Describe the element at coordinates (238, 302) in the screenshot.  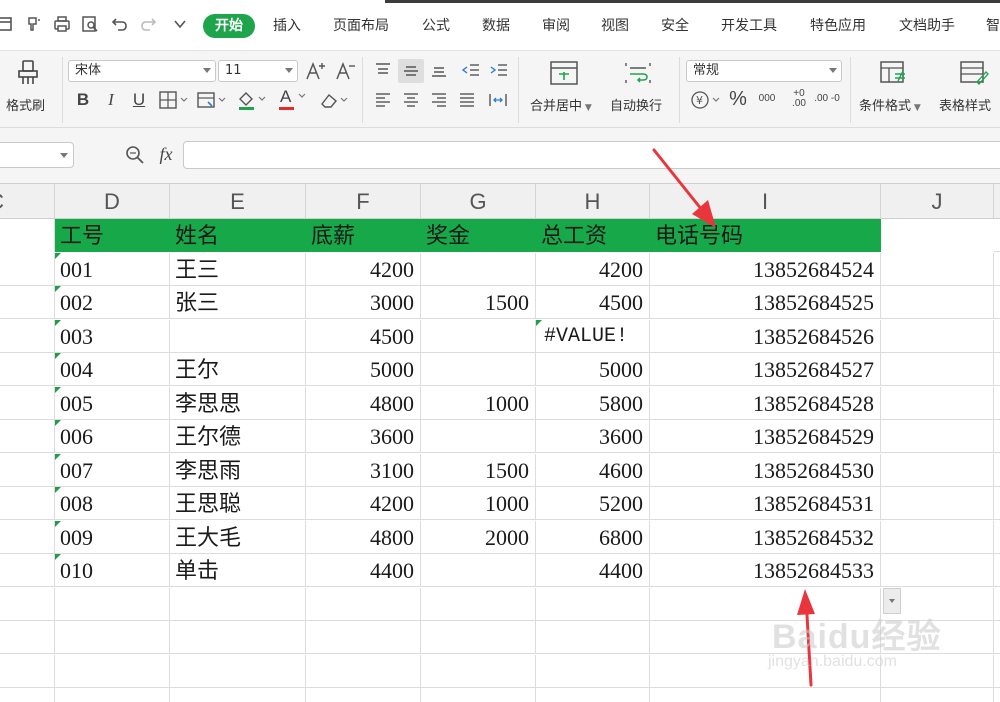
I see `cell-name: 张三` at that location.